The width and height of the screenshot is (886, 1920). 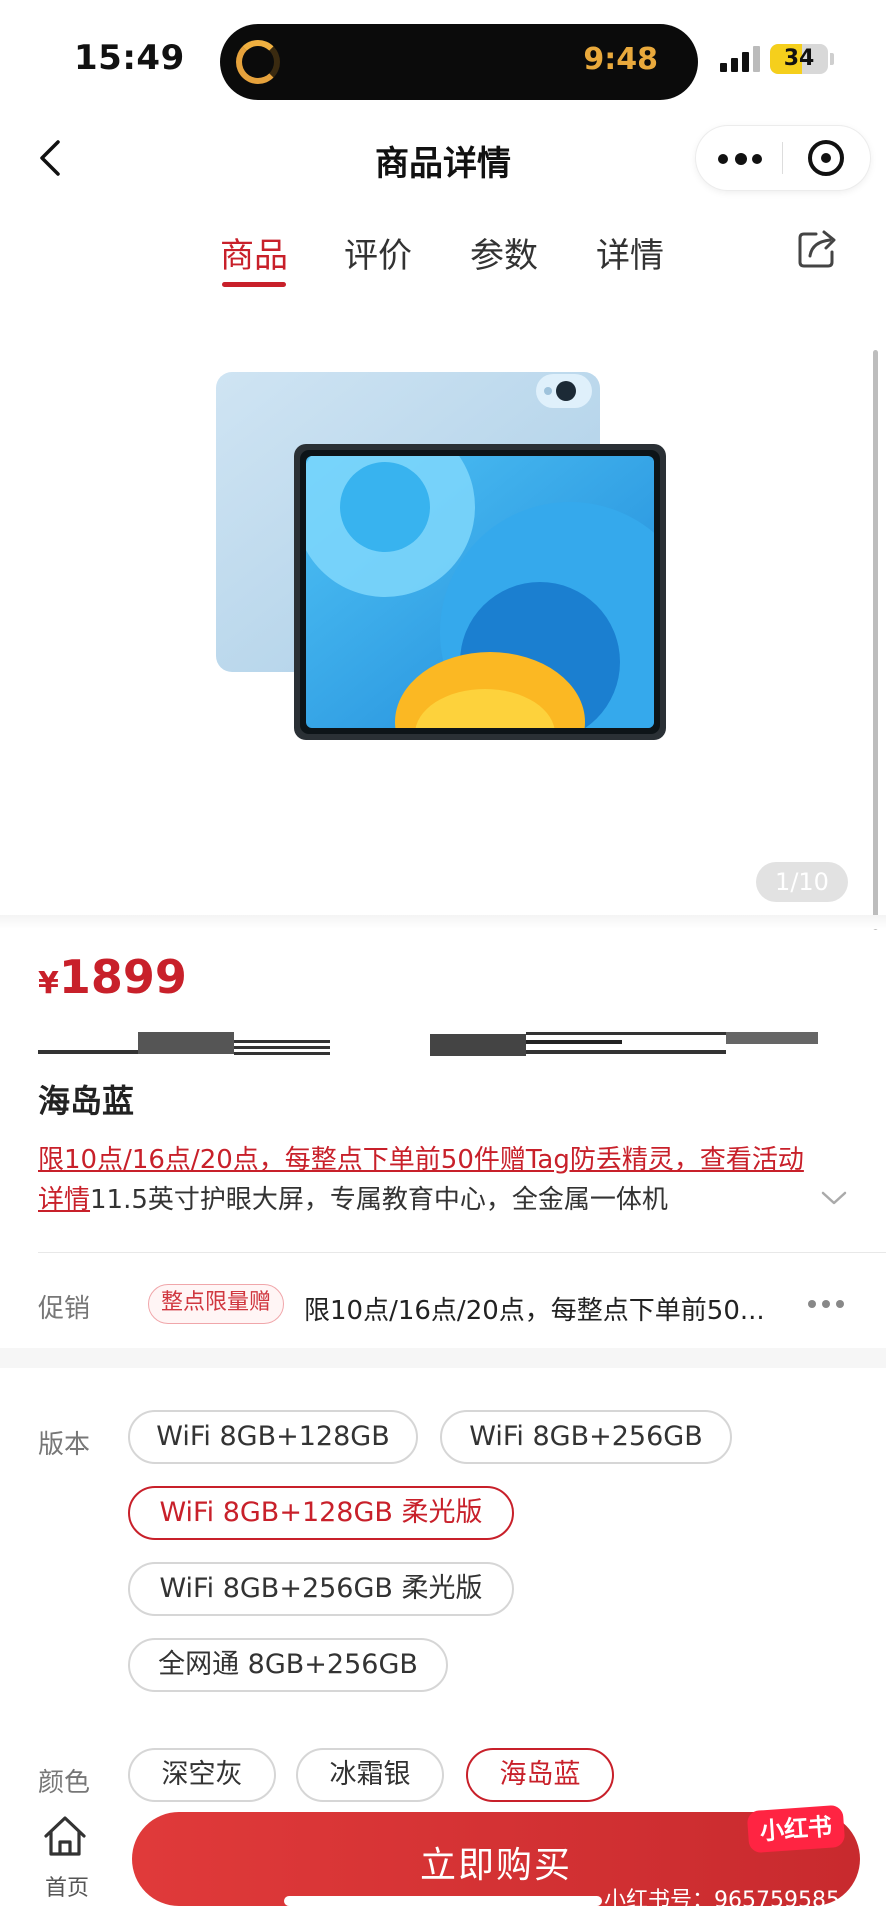 I want to click on page-scrollbar, so click(x=875, y=640).